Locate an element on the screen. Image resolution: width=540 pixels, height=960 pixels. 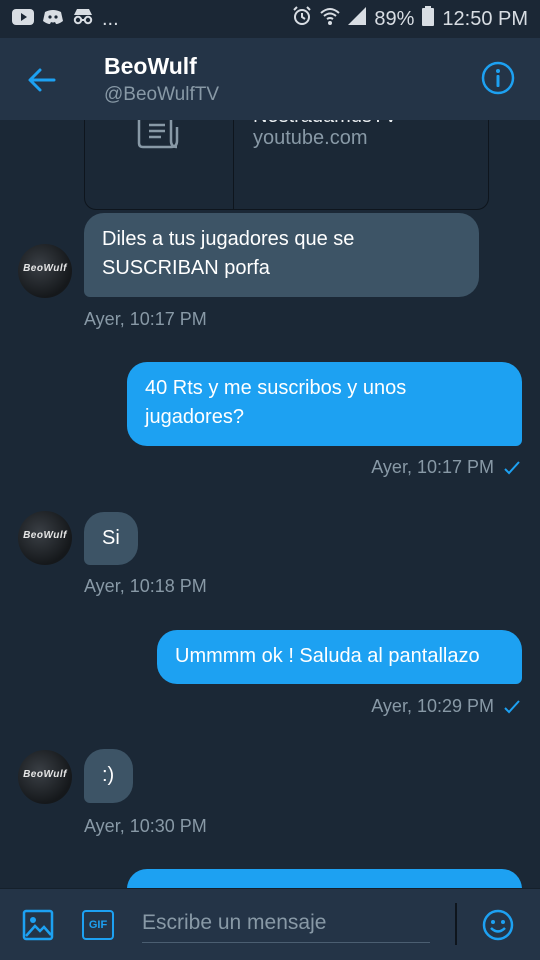
message-text: Si is located at coordinates (111, 538).